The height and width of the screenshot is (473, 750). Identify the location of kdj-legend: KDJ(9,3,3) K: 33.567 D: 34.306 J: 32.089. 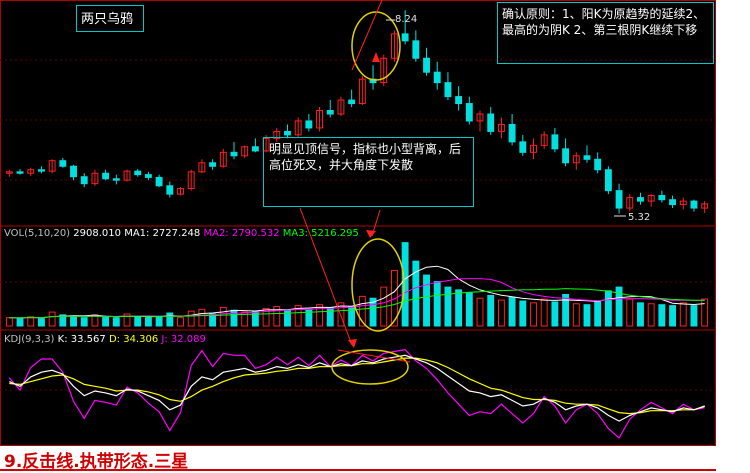
(105, 339).